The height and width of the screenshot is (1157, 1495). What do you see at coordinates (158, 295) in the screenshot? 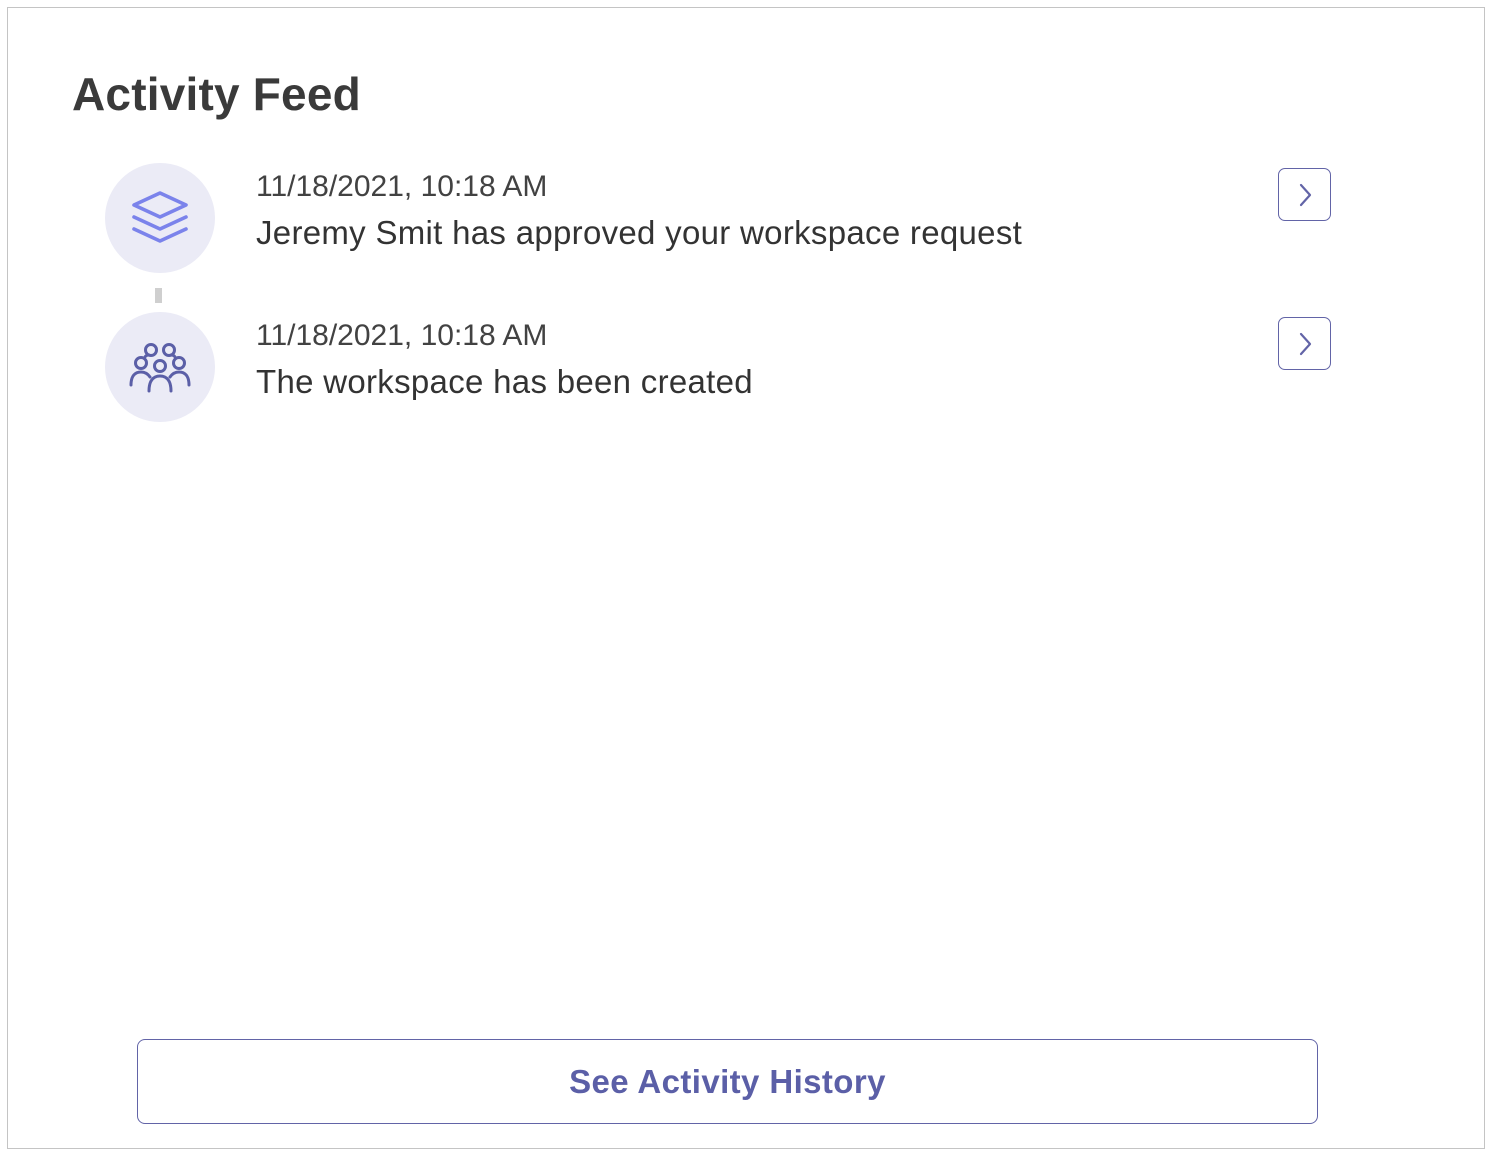
I see `timeline-connector` at bounding box center [158, 295].